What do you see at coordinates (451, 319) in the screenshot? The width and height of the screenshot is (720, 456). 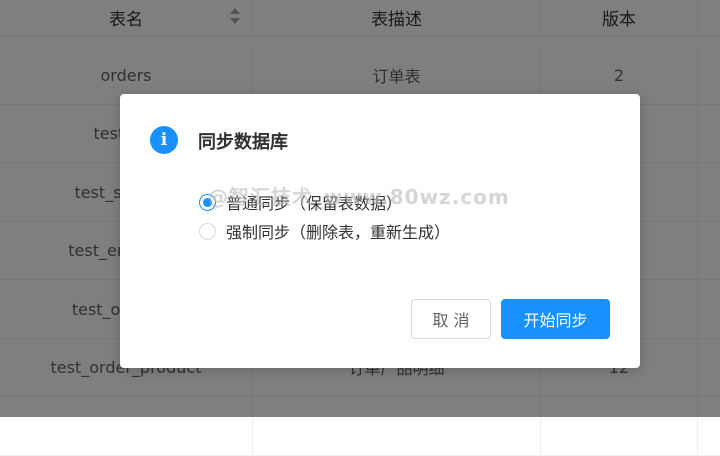 I see `cancel-button: 取 消` at bounding box center [451, 319].